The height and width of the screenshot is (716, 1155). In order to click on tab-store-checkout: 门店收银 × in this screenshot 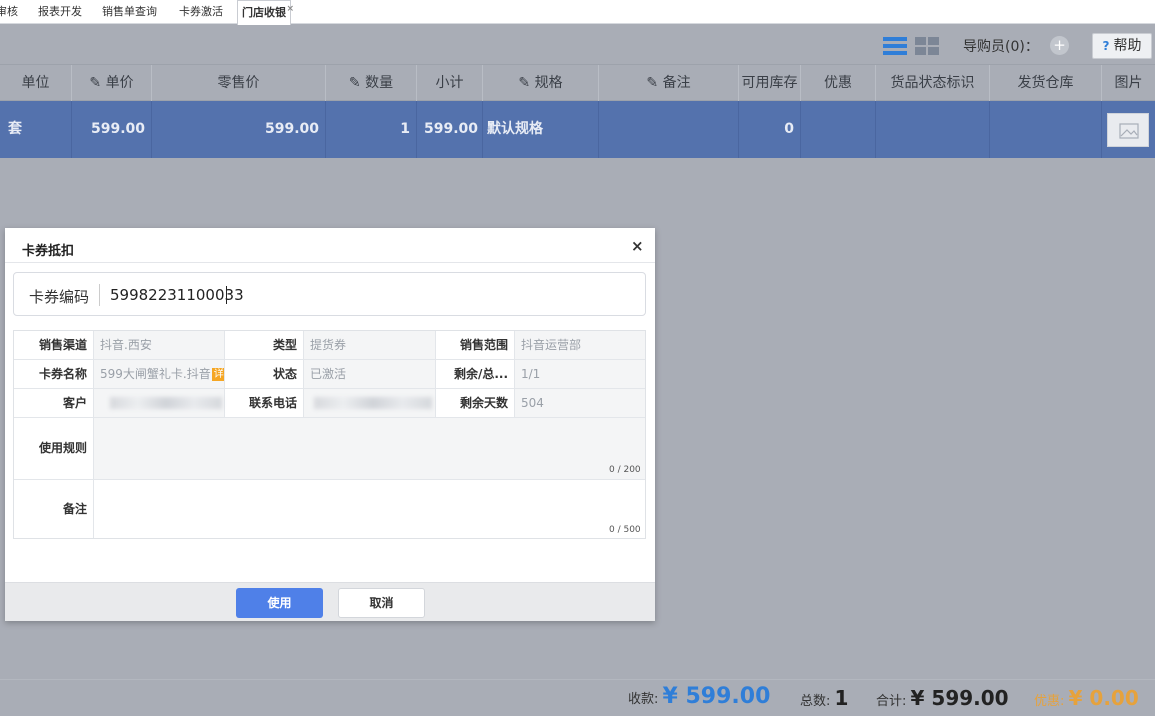, I will do `click(265, 12)`.